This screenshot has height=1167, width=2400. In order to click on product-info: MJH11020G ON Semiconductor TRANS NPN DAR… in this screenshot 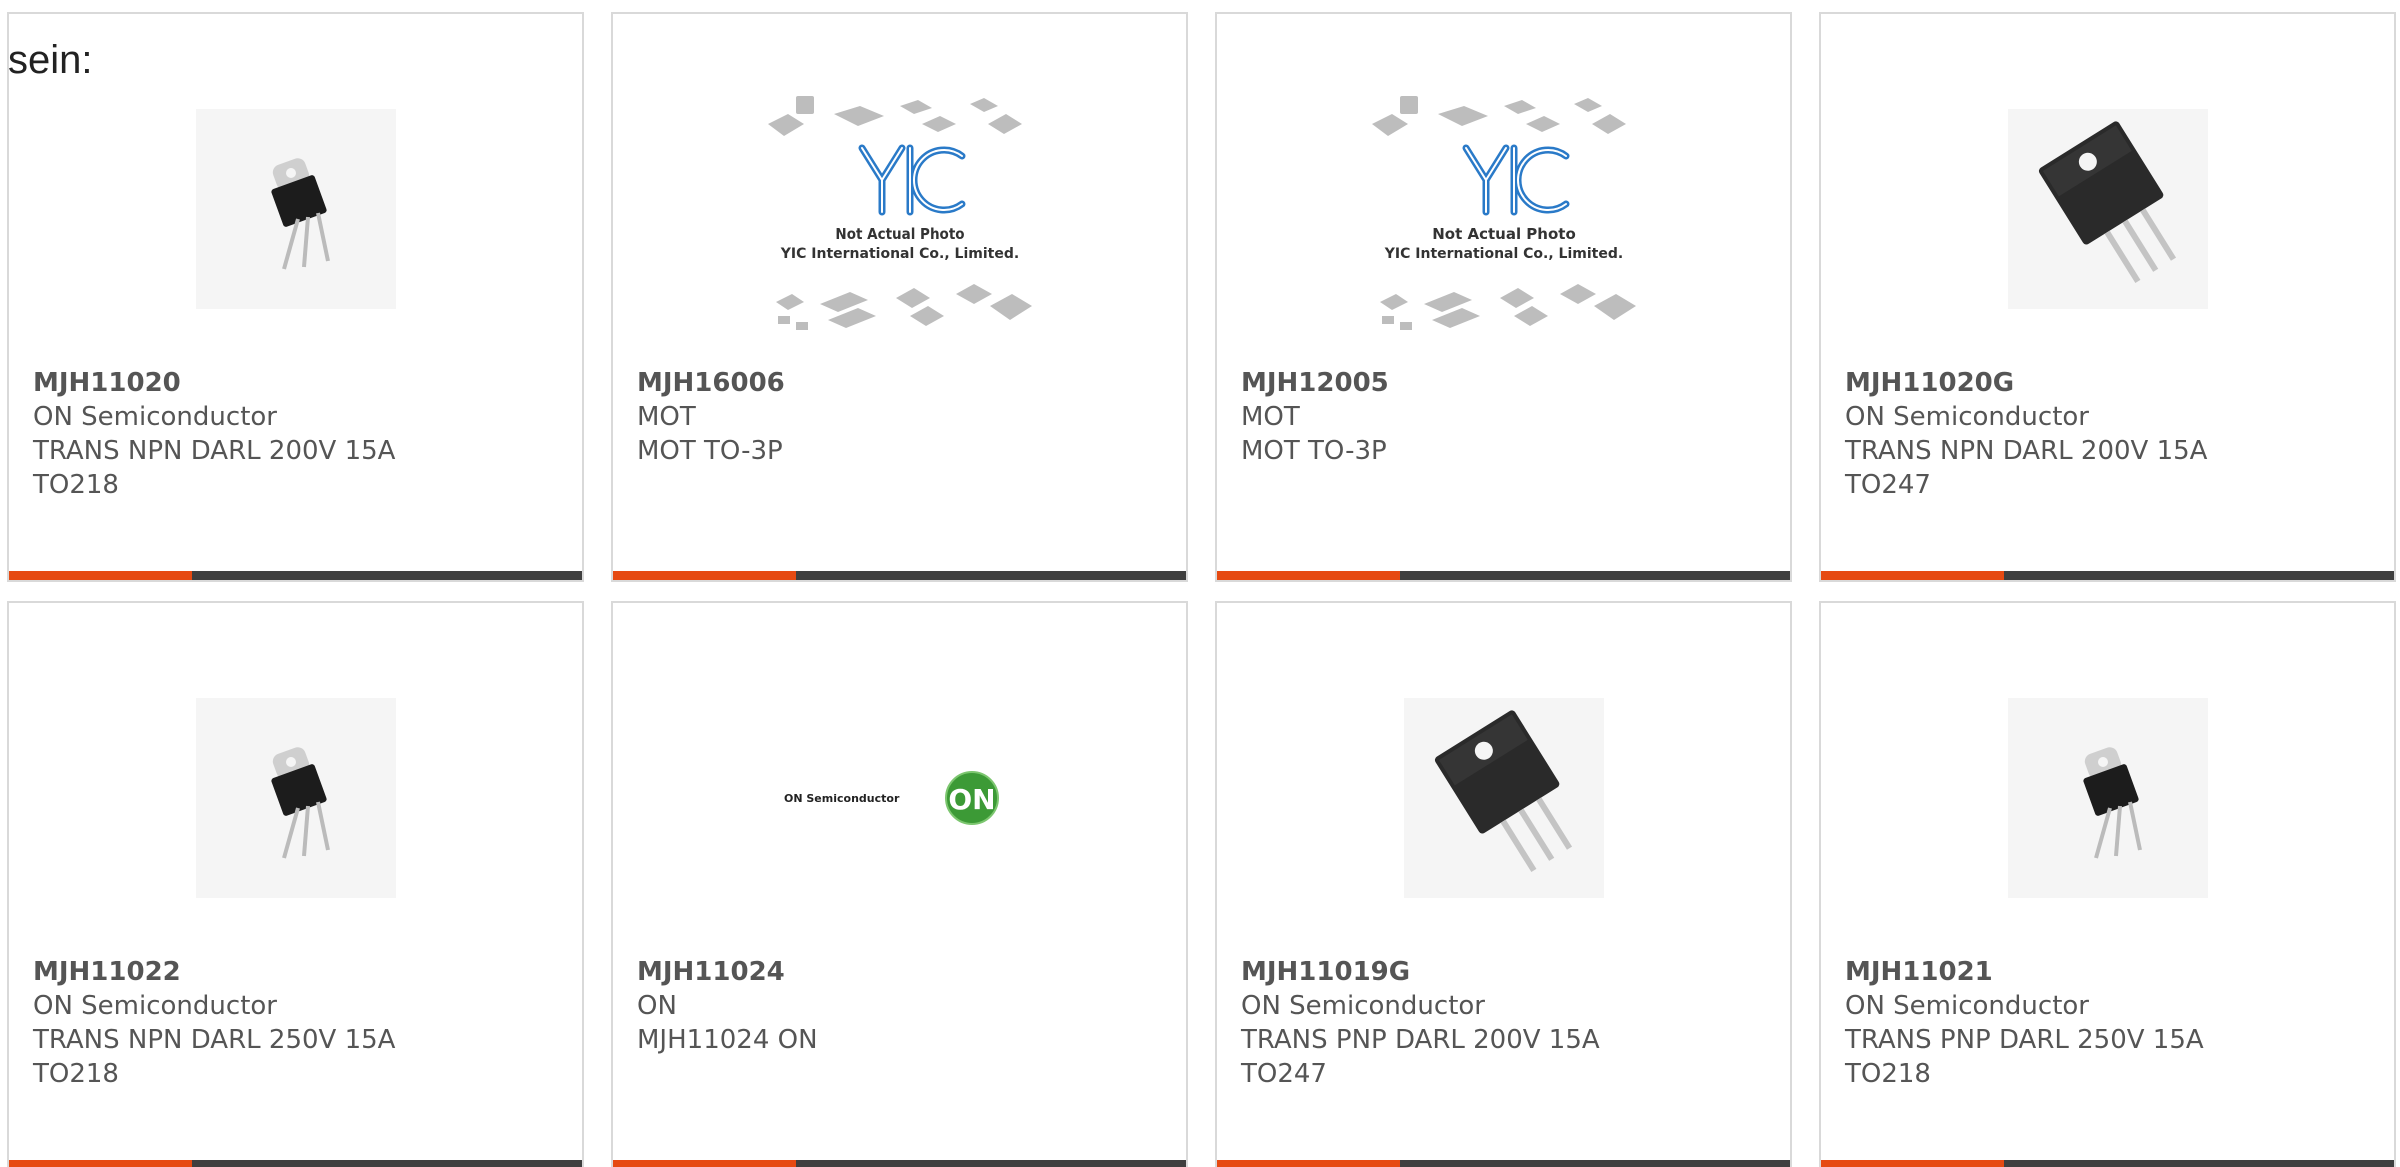, I will do `click(2026, 434)`.